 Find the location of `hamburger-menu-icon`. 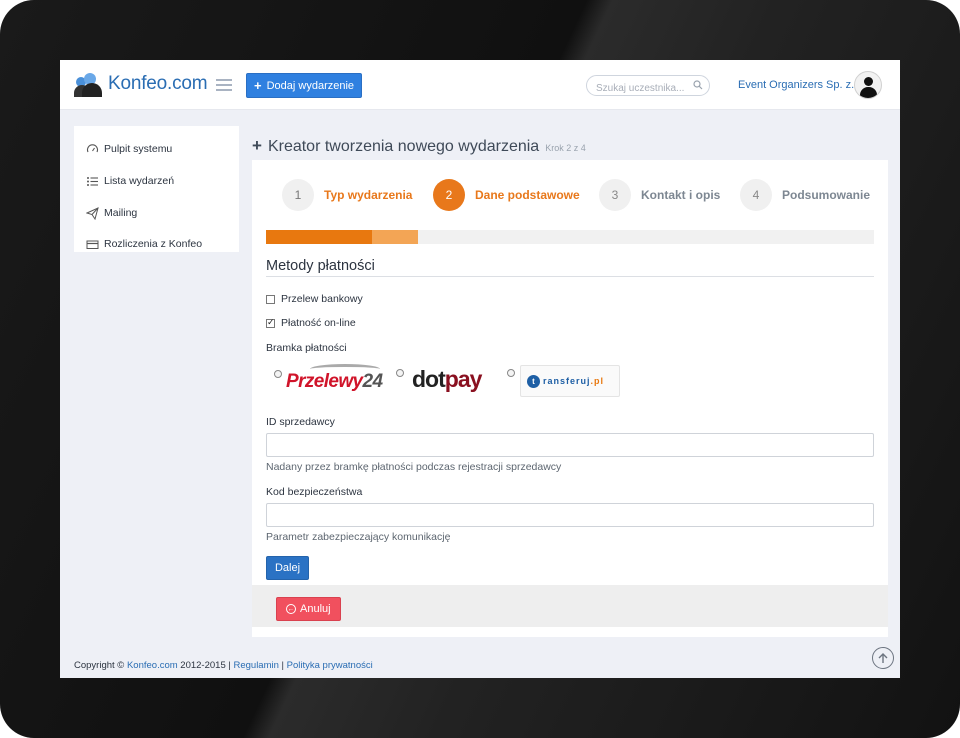

hamburger-menu-icon is located at coordinates (224, 85).